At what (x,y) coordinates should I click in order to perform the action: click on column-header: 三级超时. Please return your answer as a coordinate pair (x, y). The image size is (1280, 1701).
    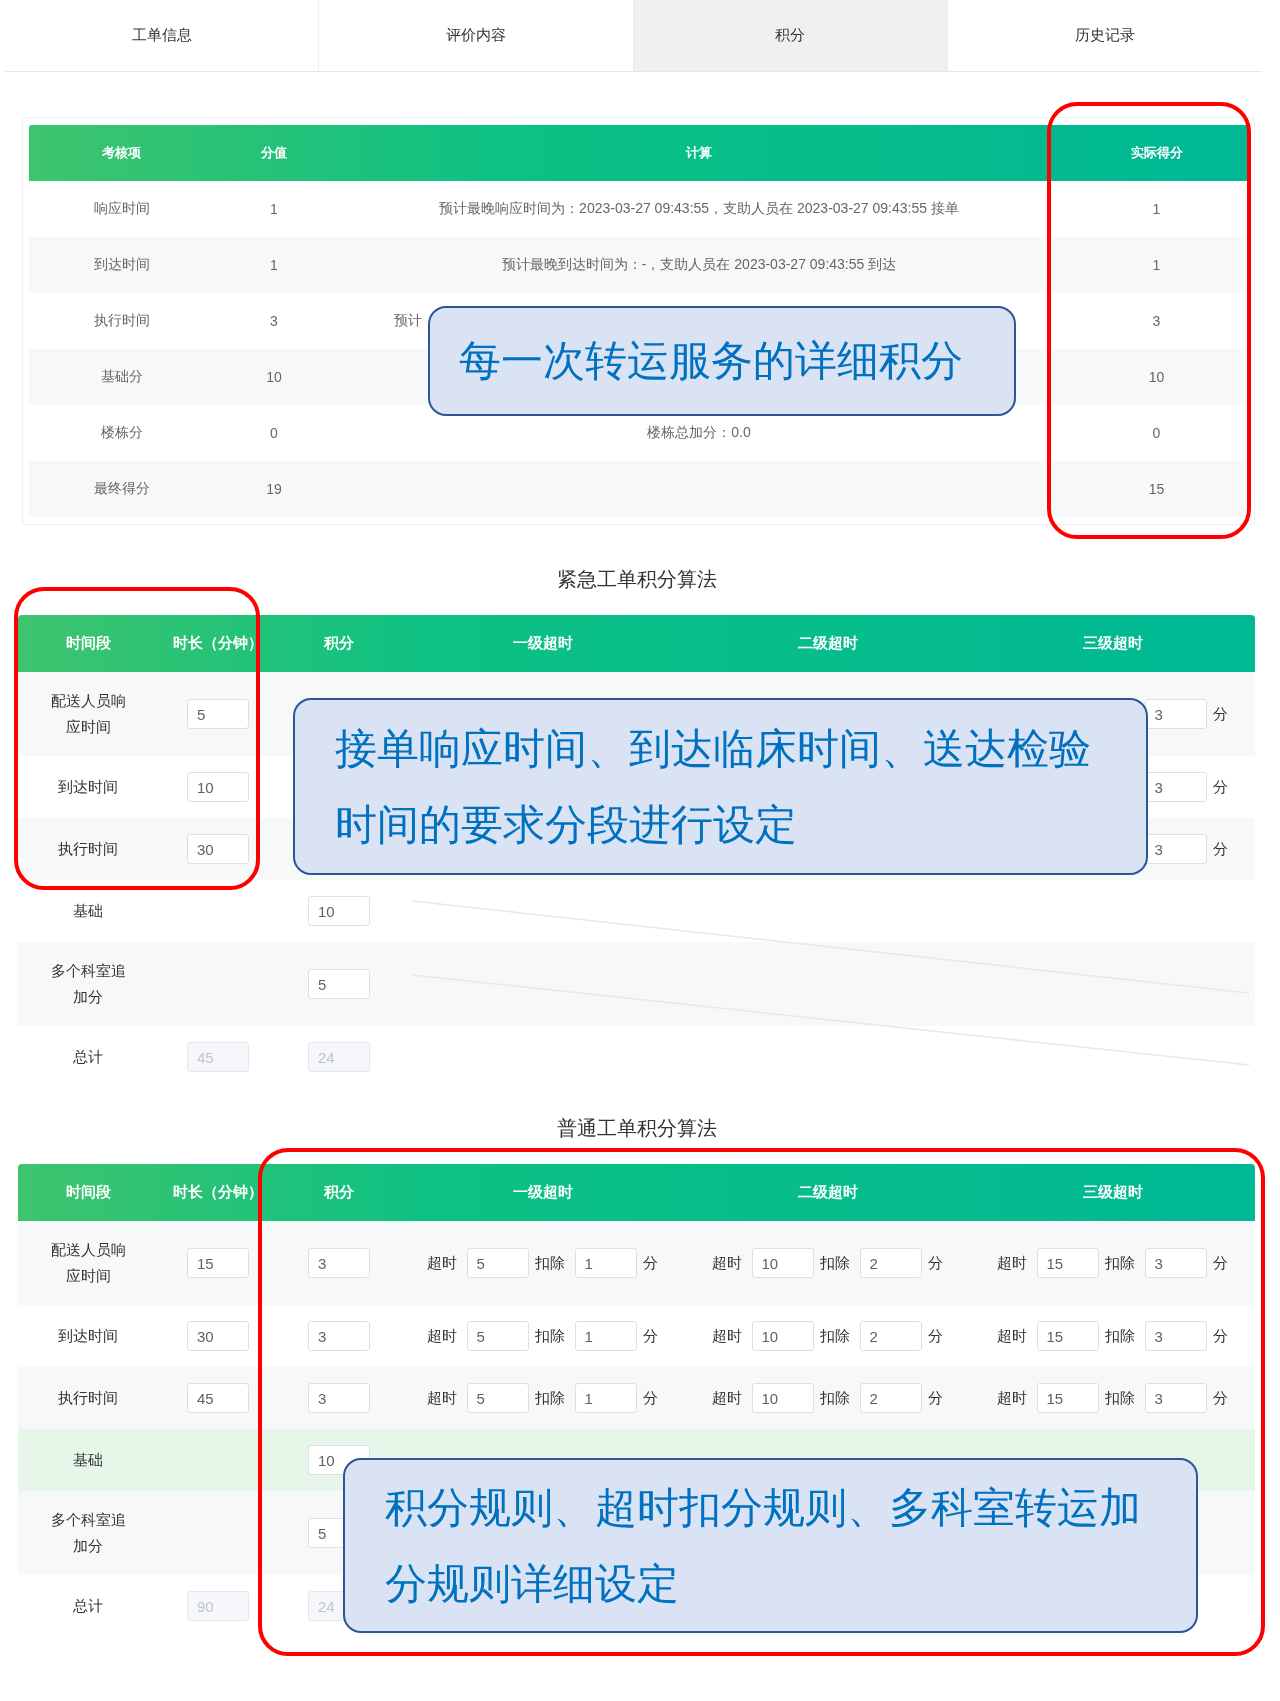
    Looking at the image, I should click on (1112, 643).